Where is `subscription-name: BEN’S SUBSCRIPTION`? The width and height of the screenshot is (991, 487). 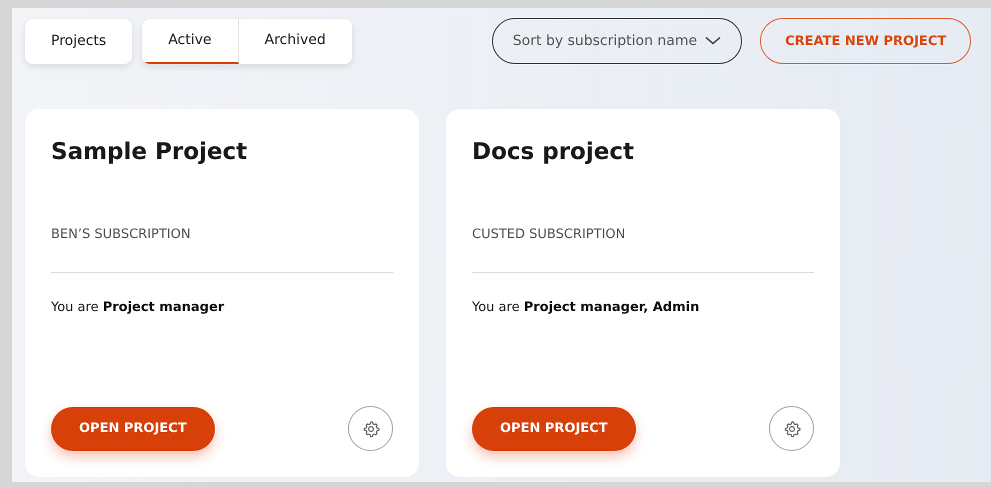 subscription-name: BEN’S SUBSCRIPTION is located at coordinates (121, 234).